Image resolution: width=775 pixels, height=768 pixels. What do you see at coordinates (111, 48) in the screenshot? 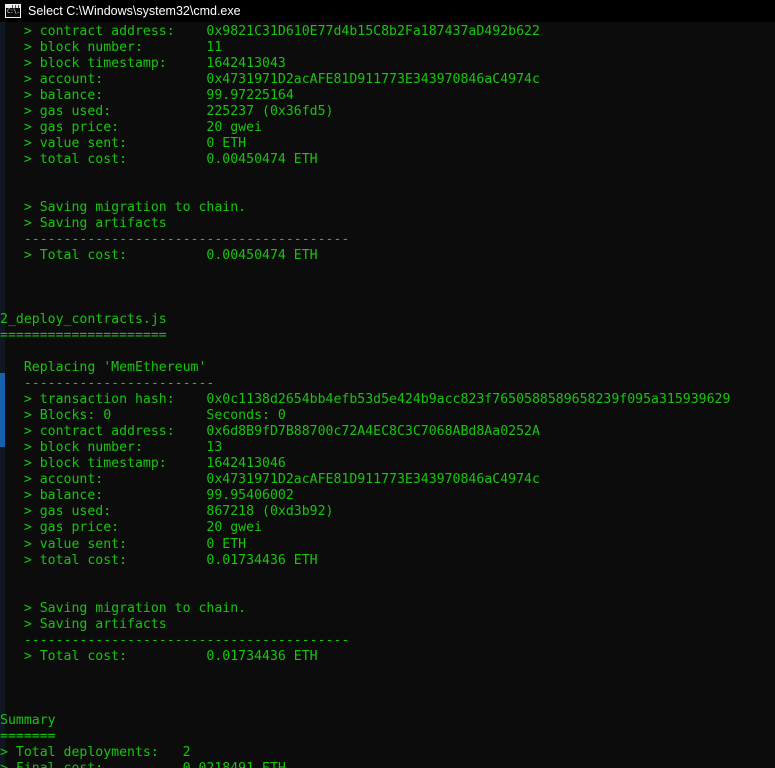
I see `console-line: > block number: 11` at bounding box center [111, 48].